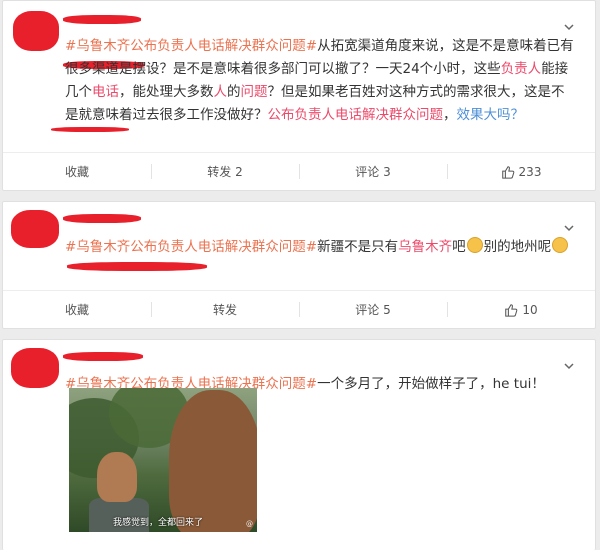 This screenshot has width=600, height=550. I want to click on like-button: 233, so click(521, 171).